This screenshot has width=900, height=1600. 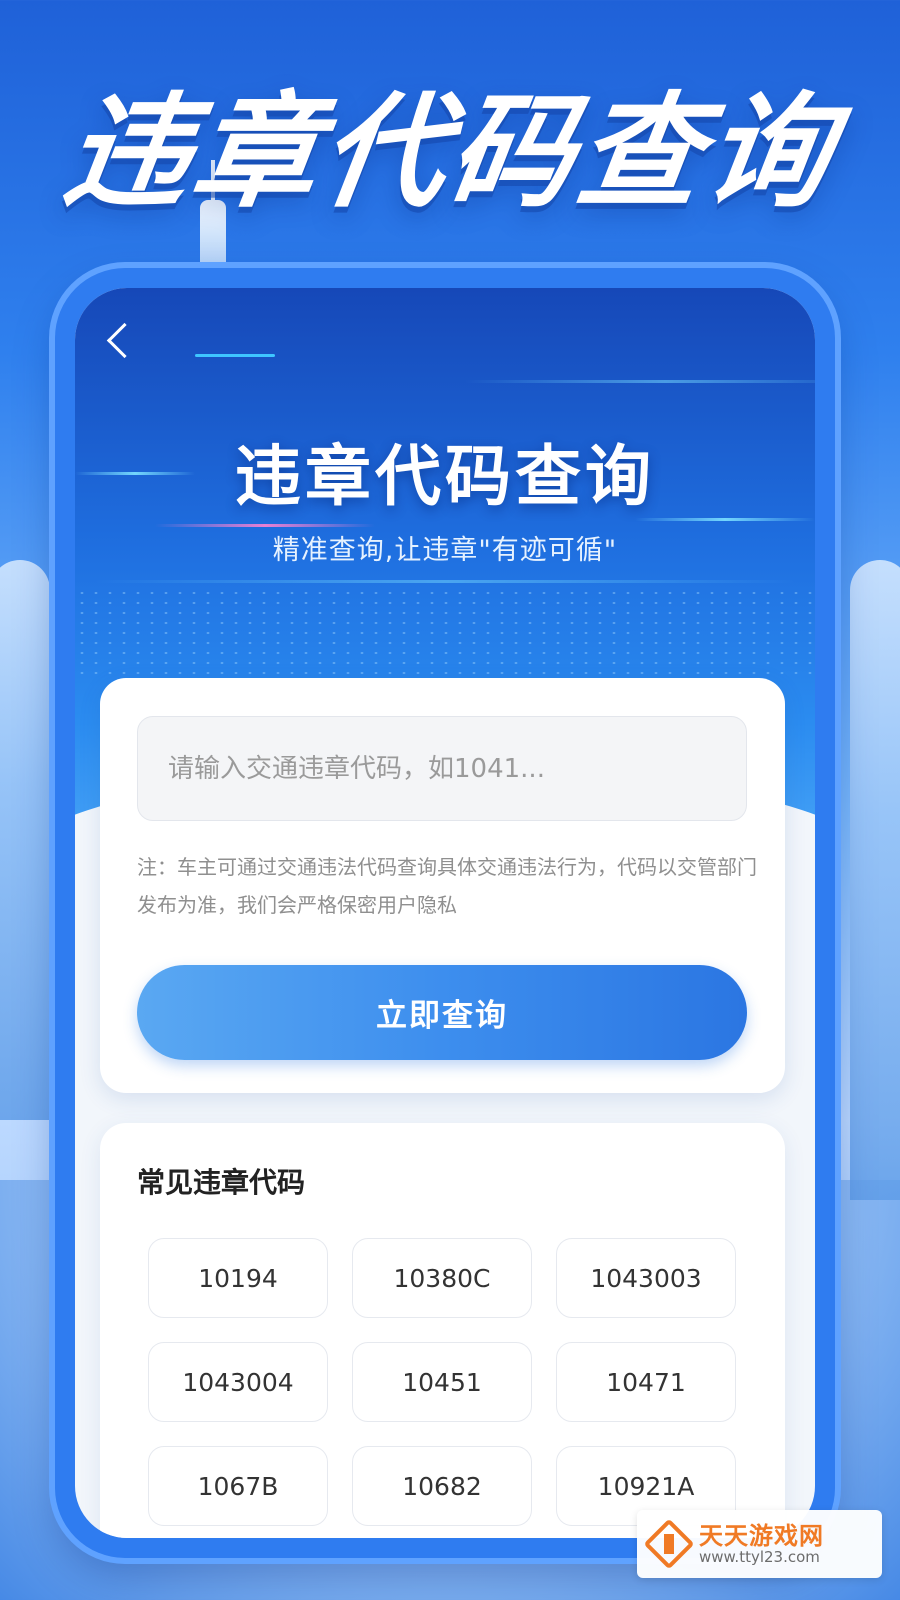 What do you see at coordinates (646, 1382) in the screenshot?
I see `code-chip: 10471` at bounding box center [646, 1382].